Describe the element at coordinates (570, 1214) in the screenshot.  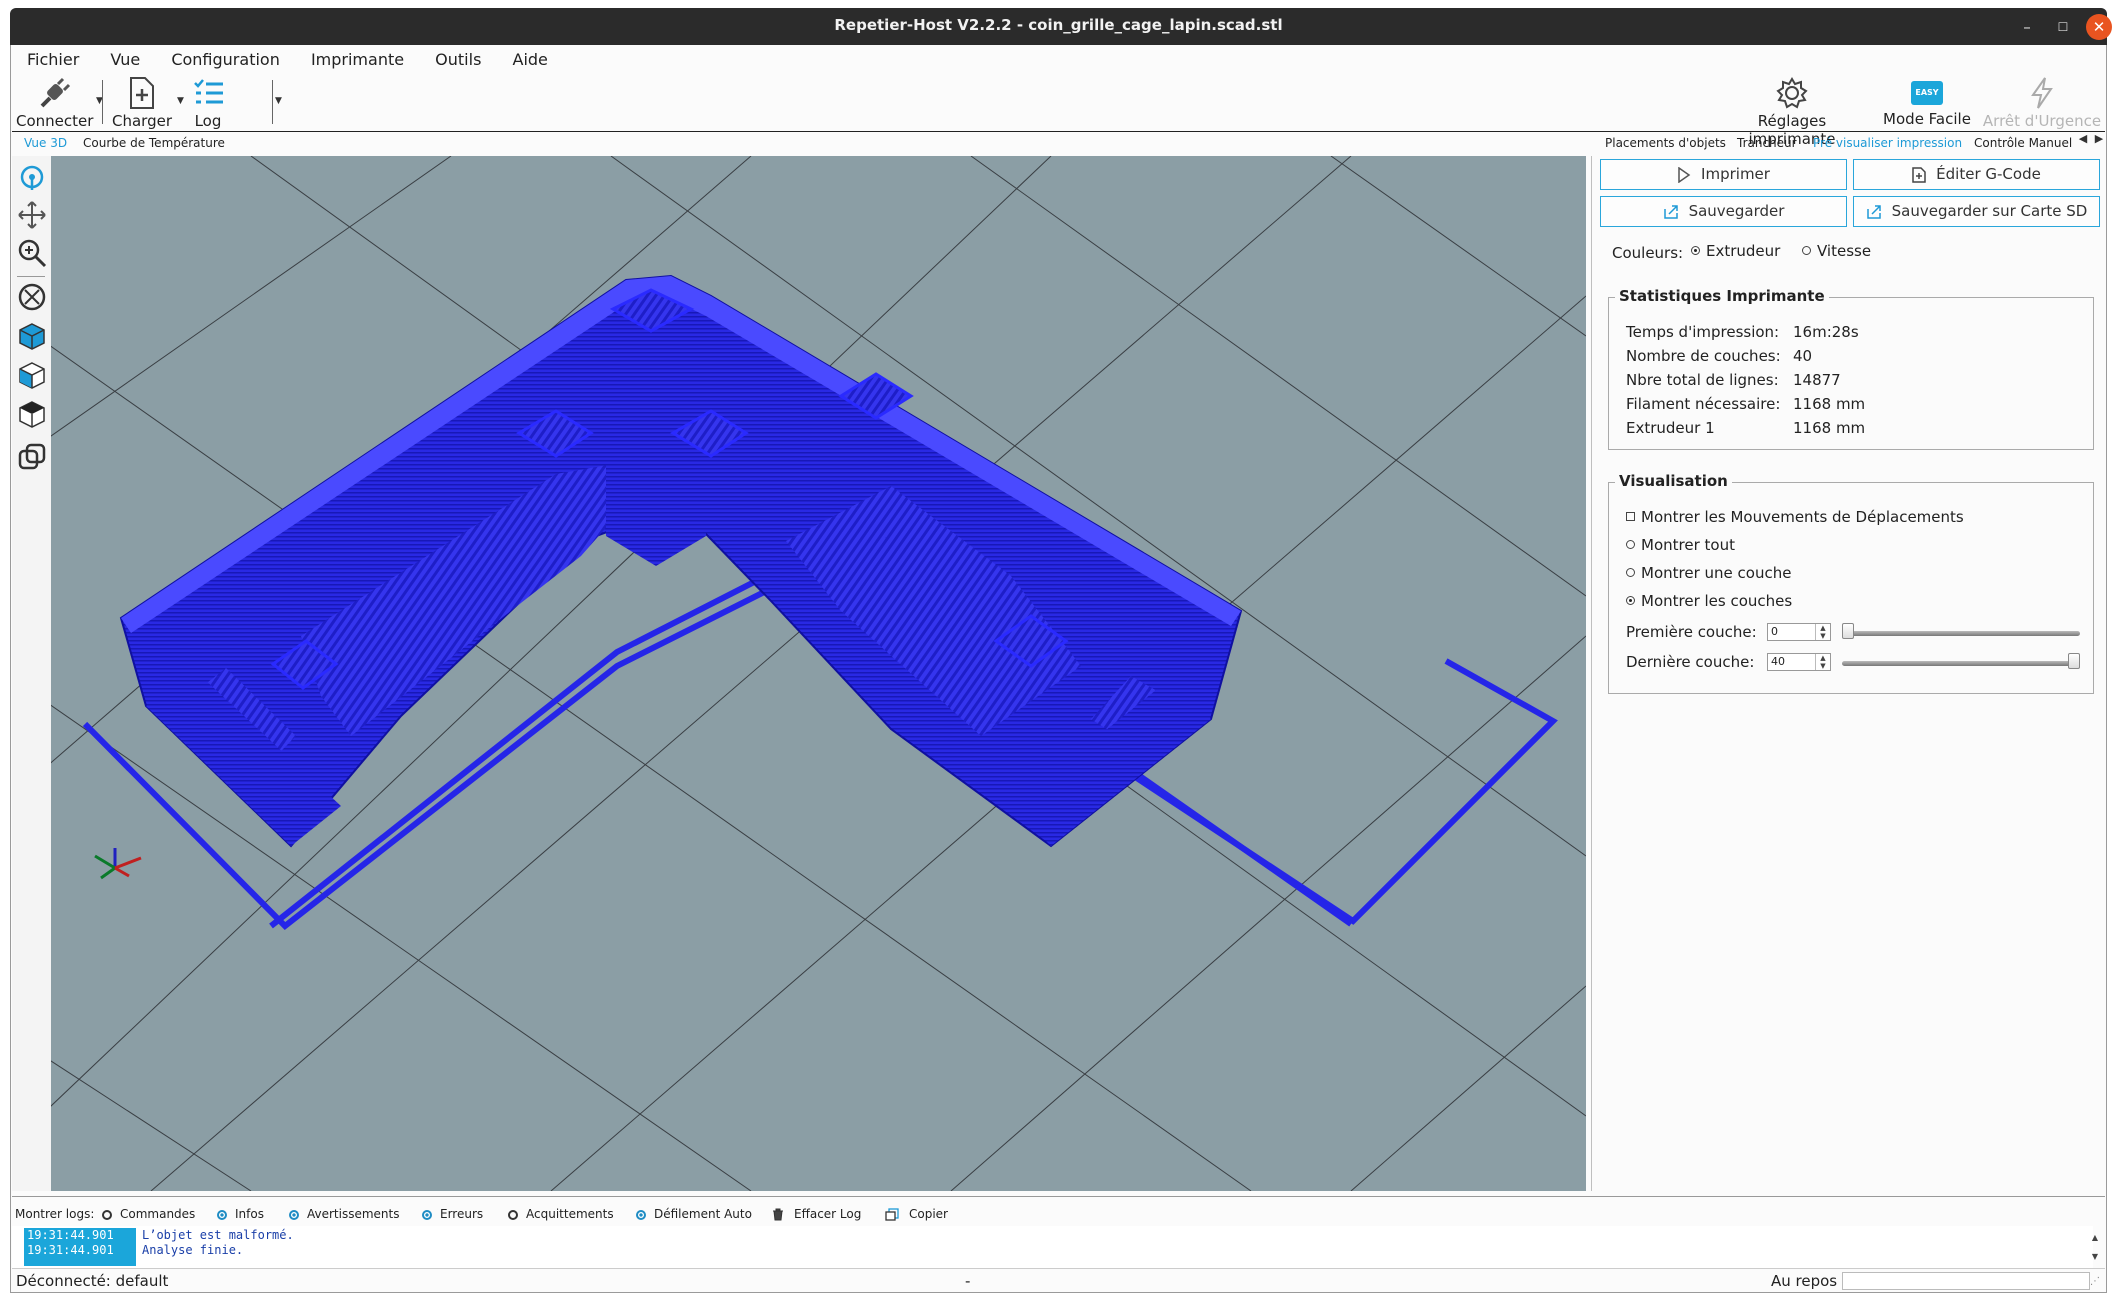
I see `log-filter-acquittements-label: Acquittements` at that location.